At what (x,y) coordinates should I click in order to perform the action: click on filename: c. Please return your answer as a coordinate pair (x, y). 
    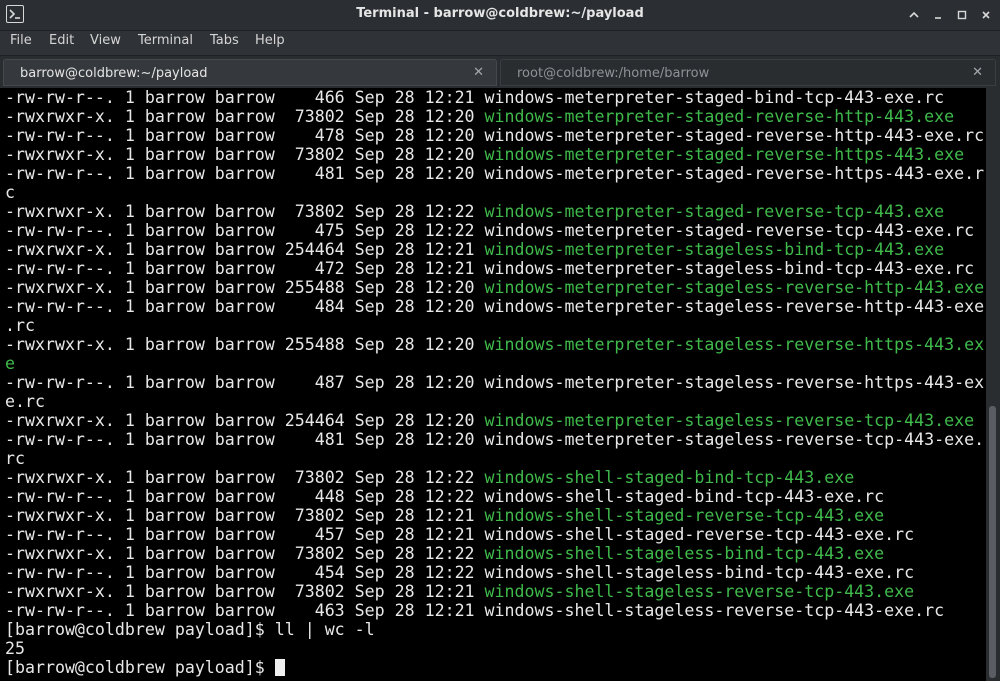
    Looking at the image, I should click on (10, 192).